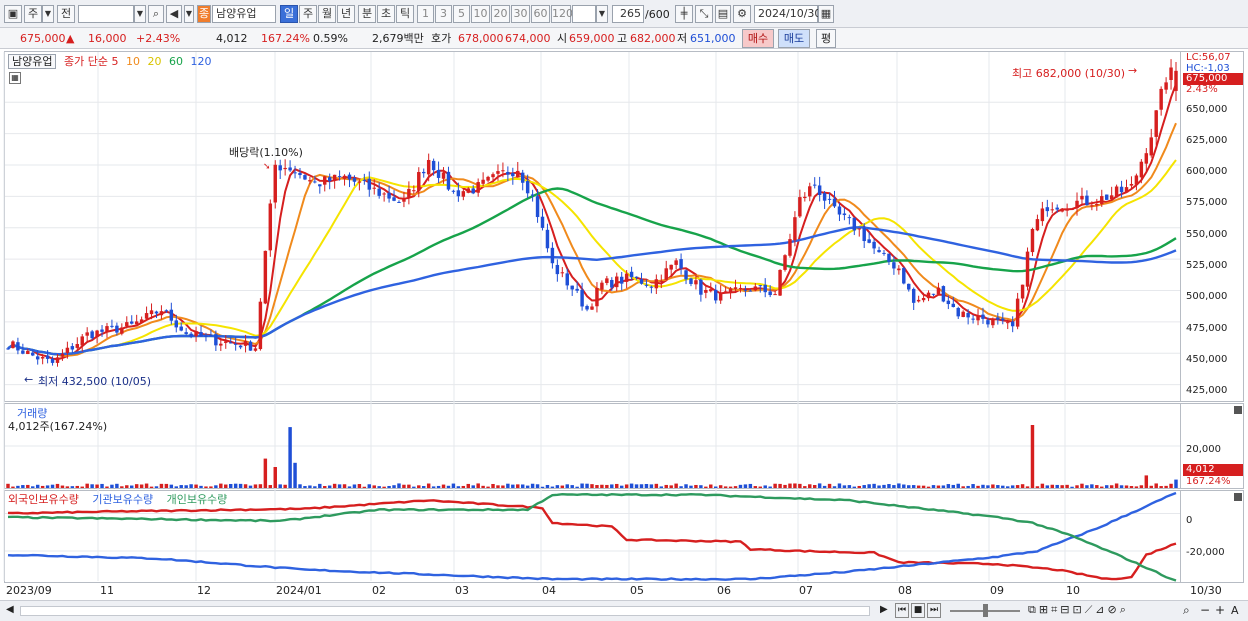 This screenshot has height=621, width=1248. Describe the element at coordinates (244, 14) in the screenshot. I see `stock-name-field: 남양유업` at that location.